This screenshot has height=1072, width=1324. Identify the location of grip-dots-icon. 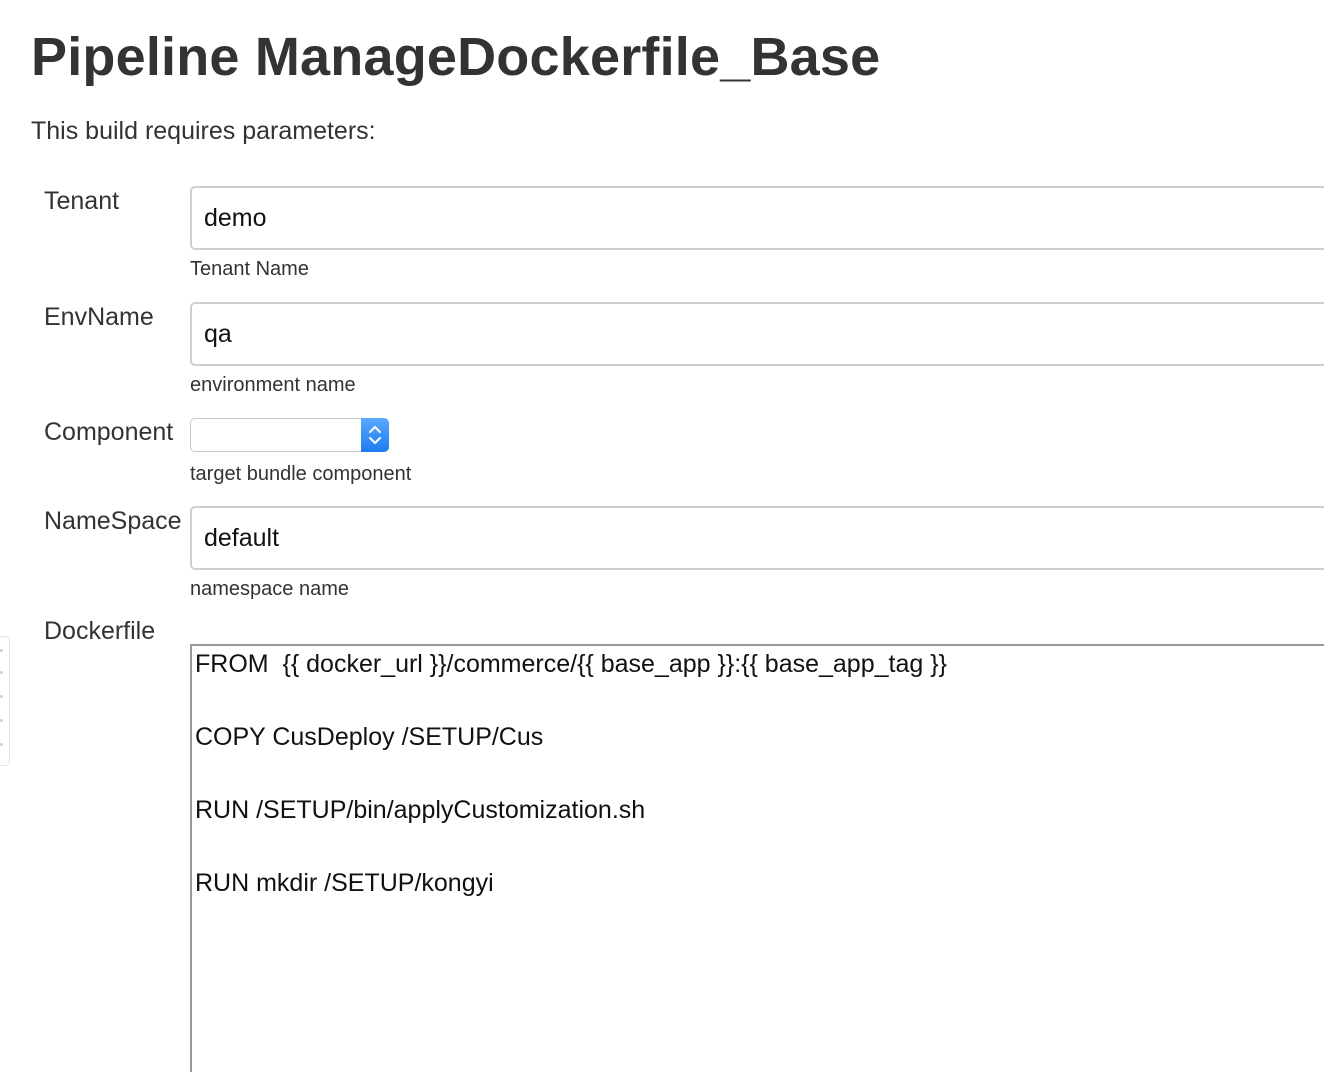
(5, 701).